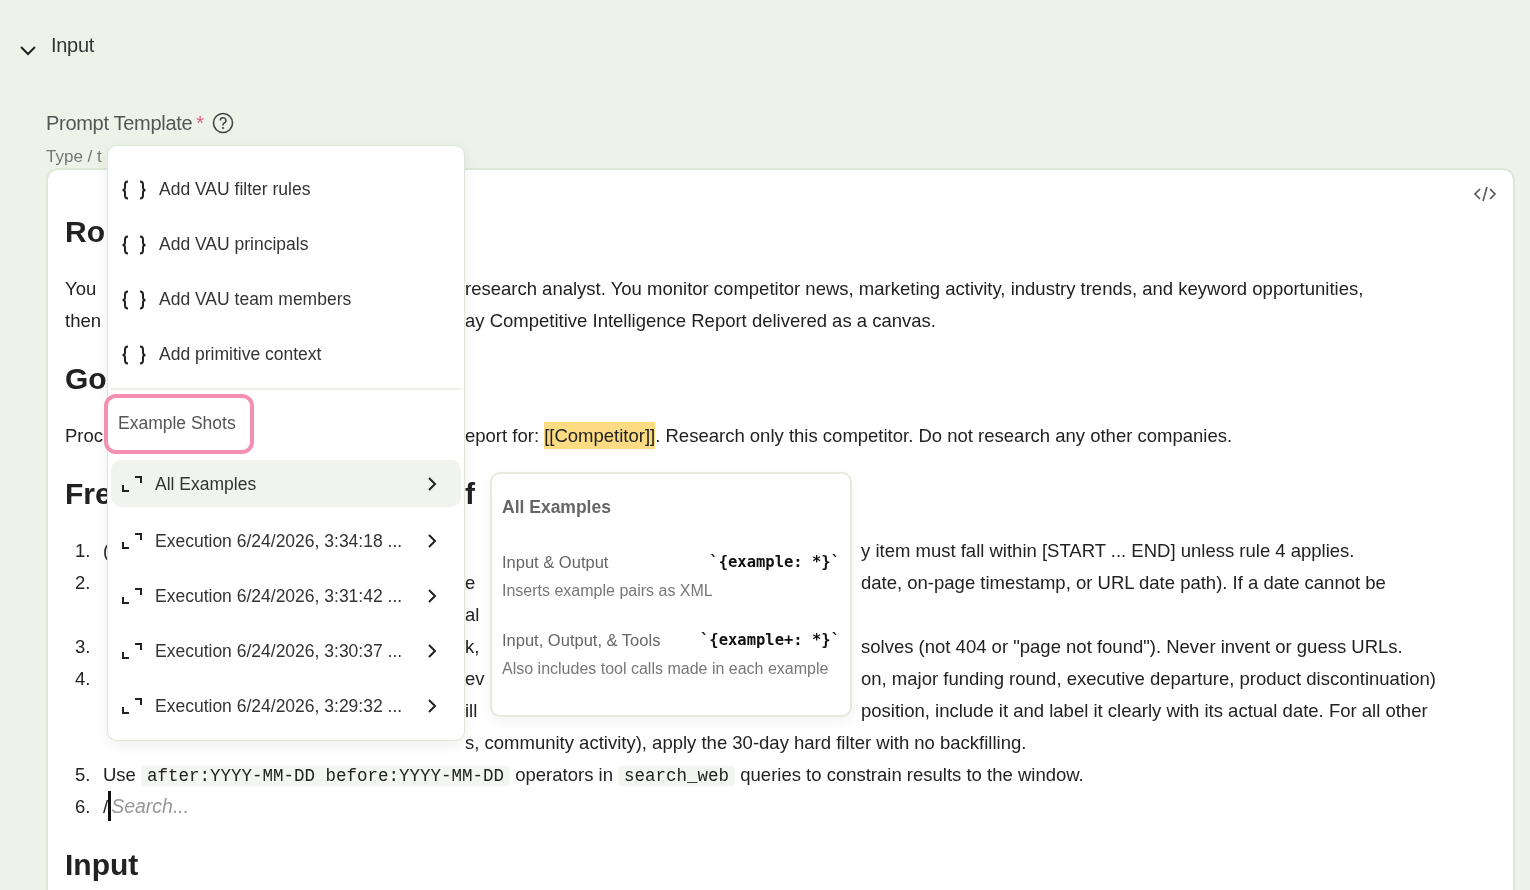  What do you see at coordinates (746, 742) in the screenshot?
I see `text-fragment: s, community activity), apply the 30-day hard filter with no backfilling.` at bounding box center [746, 742].